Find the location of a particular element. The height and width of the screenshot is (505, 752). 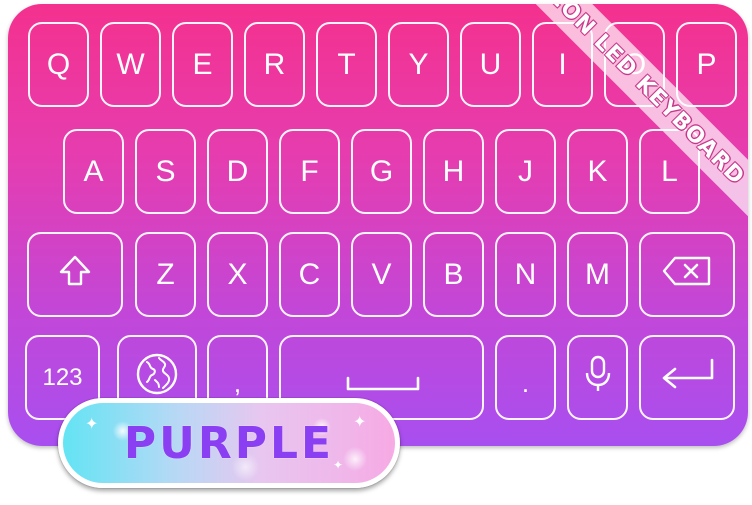

key-label: H is located at coordinates (453, 171).